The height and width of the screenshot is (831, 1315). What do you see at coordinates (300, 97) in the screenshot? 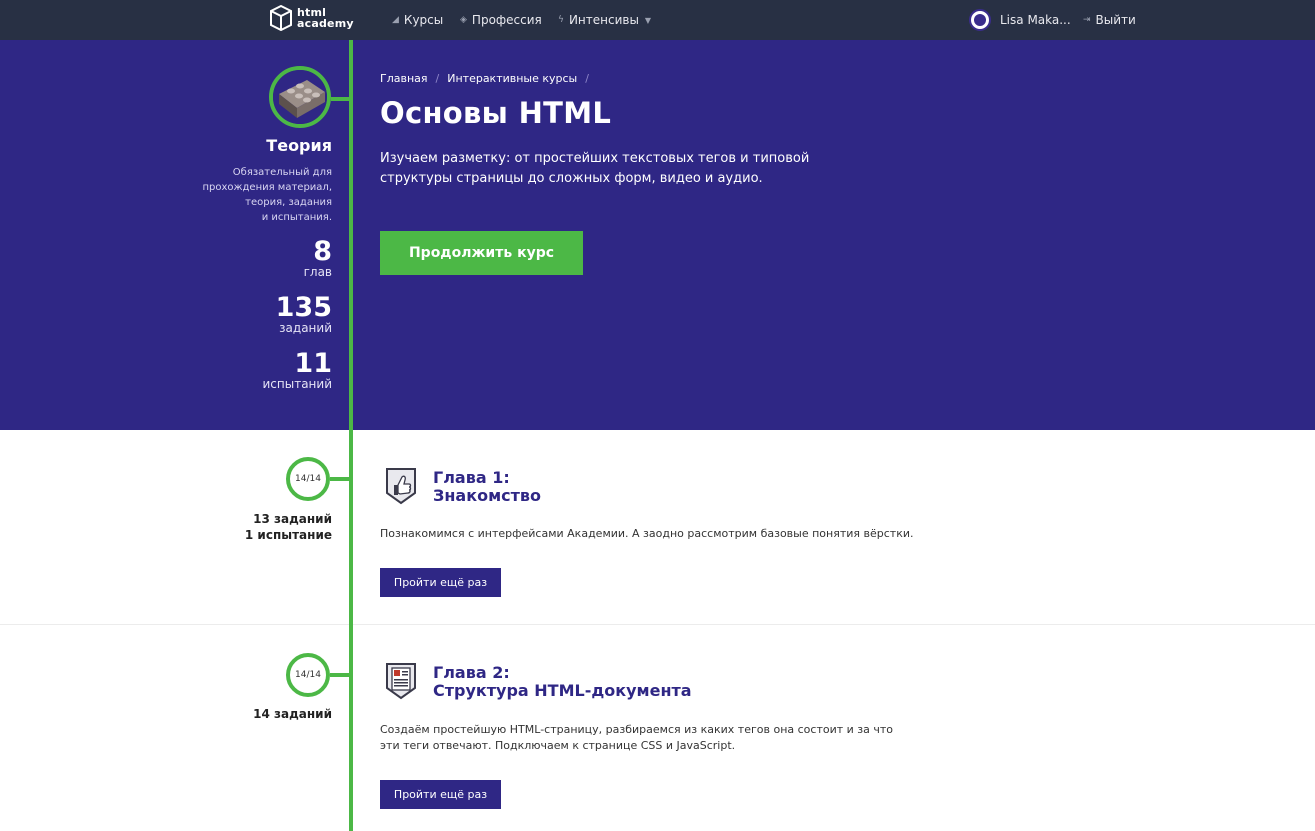
I see `lego-brick-badge-icon` at bounding box center [300, 97].